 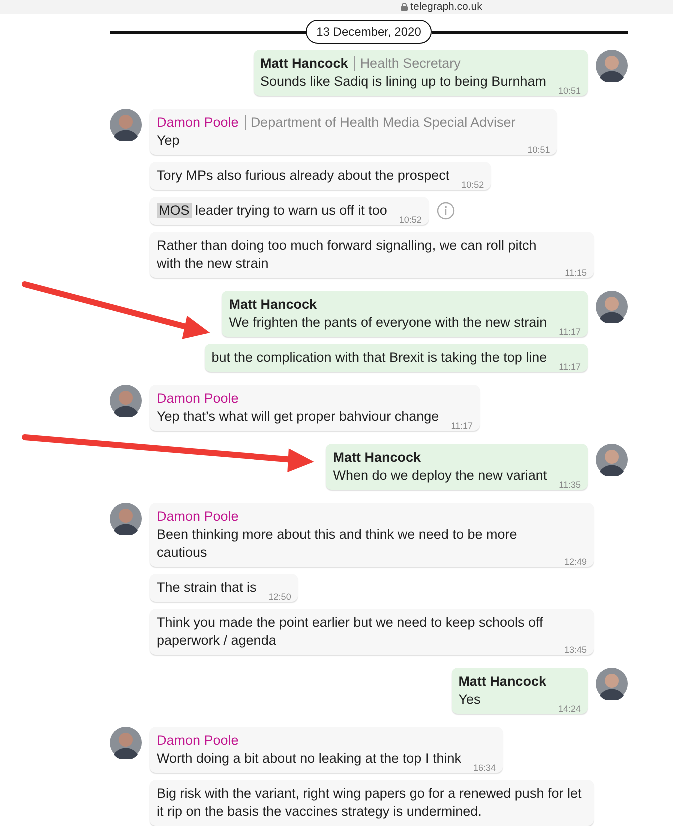 I want to click on message-text: Worth doing a bit about no leaking at the top I think, so click(x=309, y=759).